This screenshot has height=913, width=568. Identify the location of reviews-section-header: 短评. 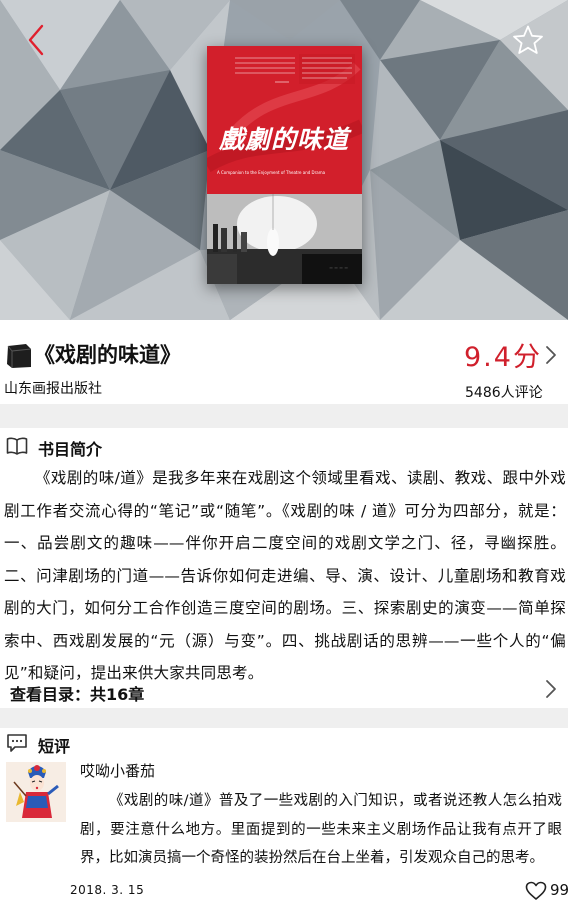
(284, 743).